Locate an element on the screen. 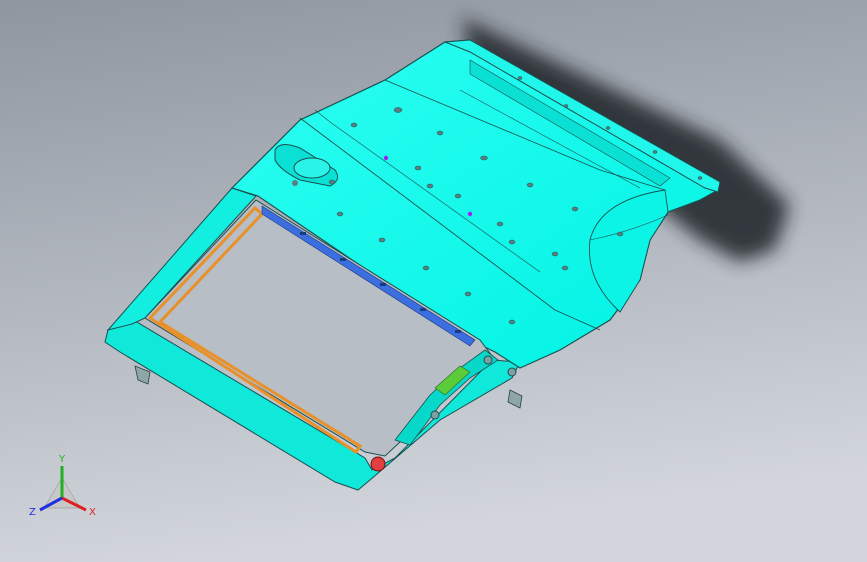 This screenshot has width=867, height=562. lock-bolt is located at coordinates (378, 464).